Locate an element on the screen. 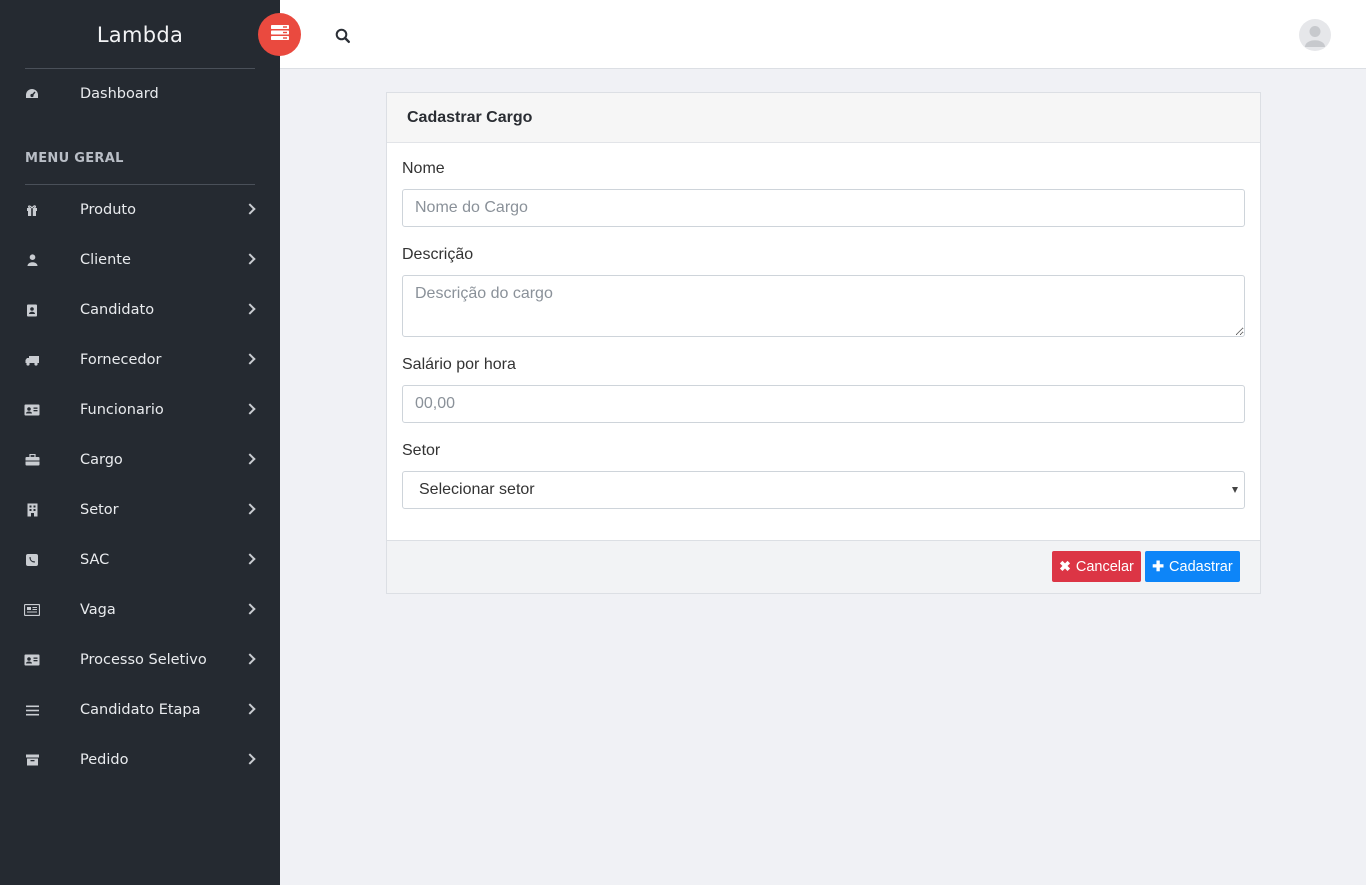 This screenshot has height=885, width=1366. sidebar-item-label: Setor is located at coordinates (99, 510).